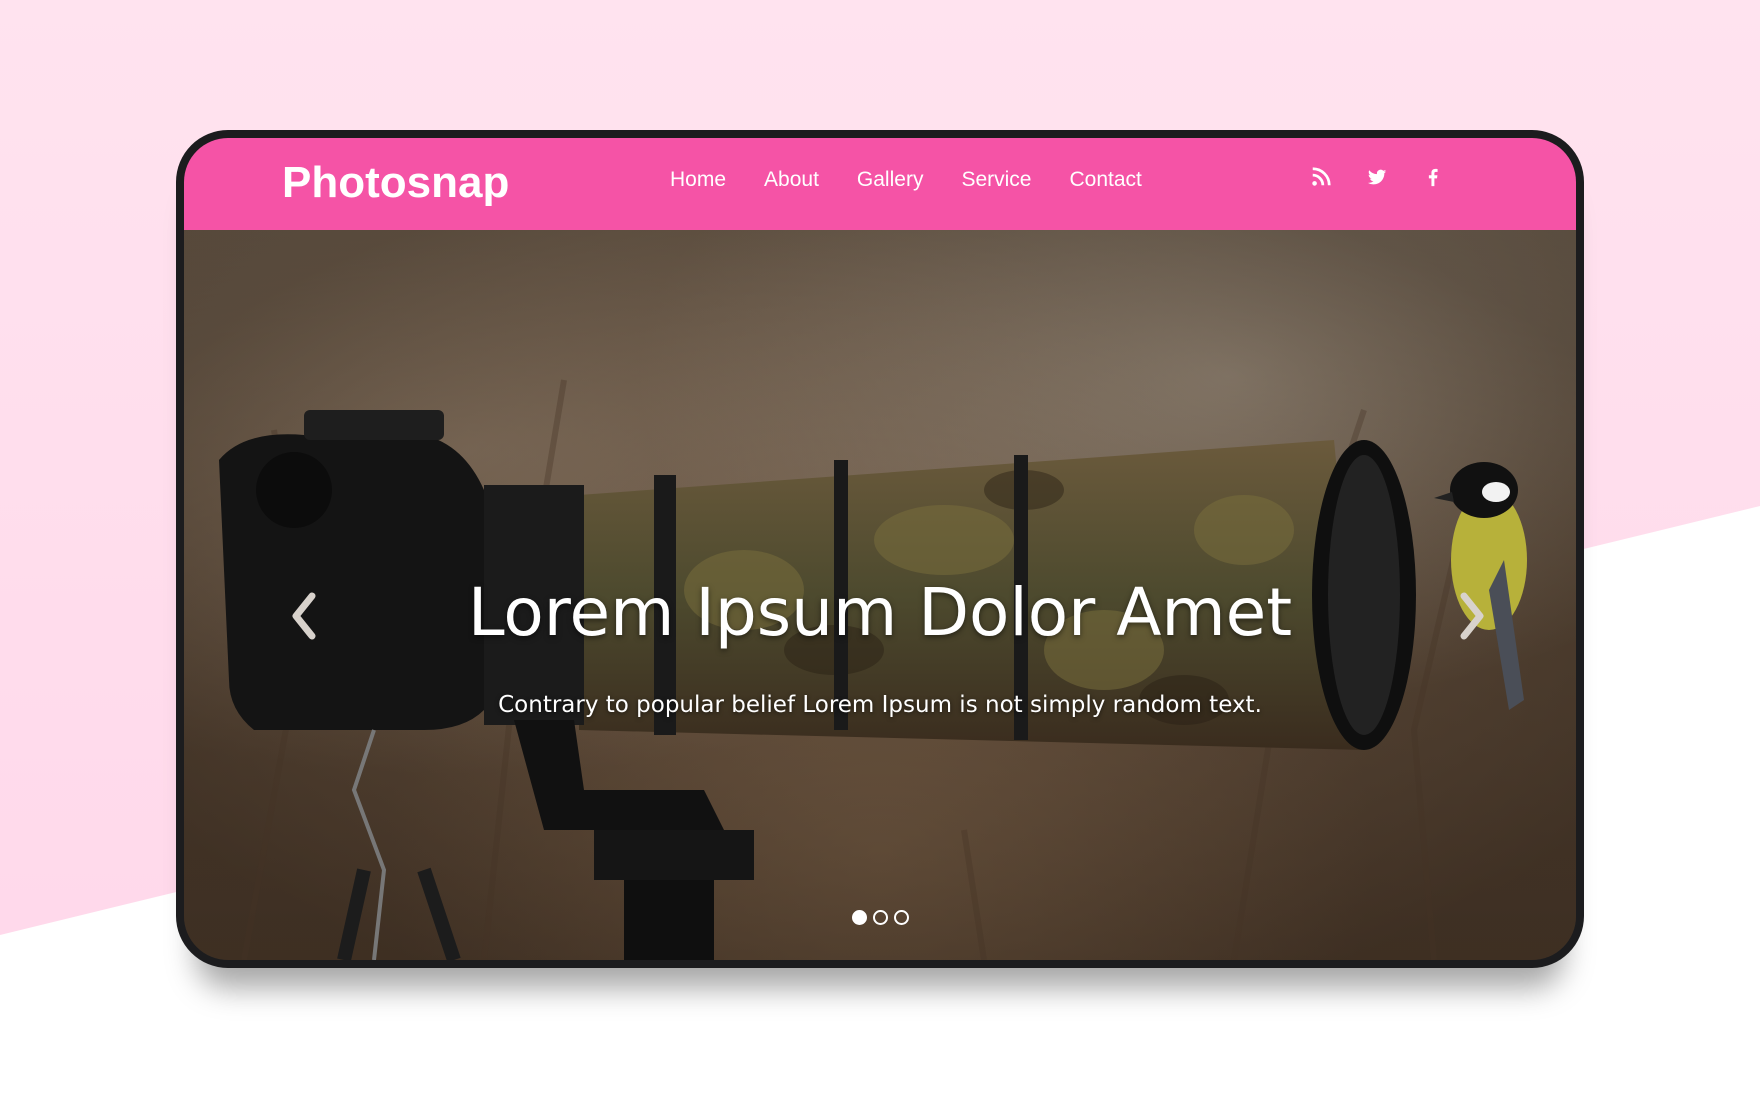 This screenshot has width=1760, height=1100. What do you see at coordinates (698, 180) in the screenshot?
I see `nav-home: Home` at bounding box center [698, 180].